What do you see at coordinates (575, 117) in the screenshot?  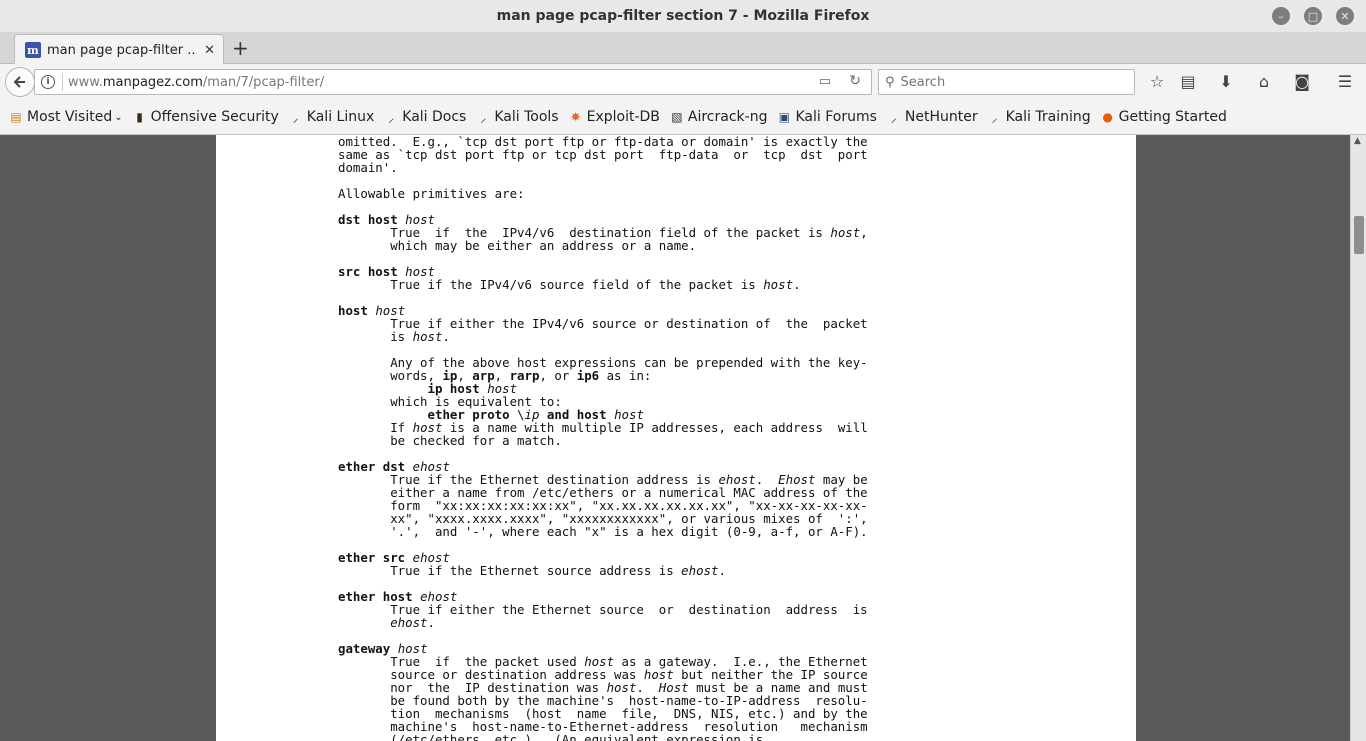 I see `exploitdb-icon: ✸` at bounding box center [575, 117].